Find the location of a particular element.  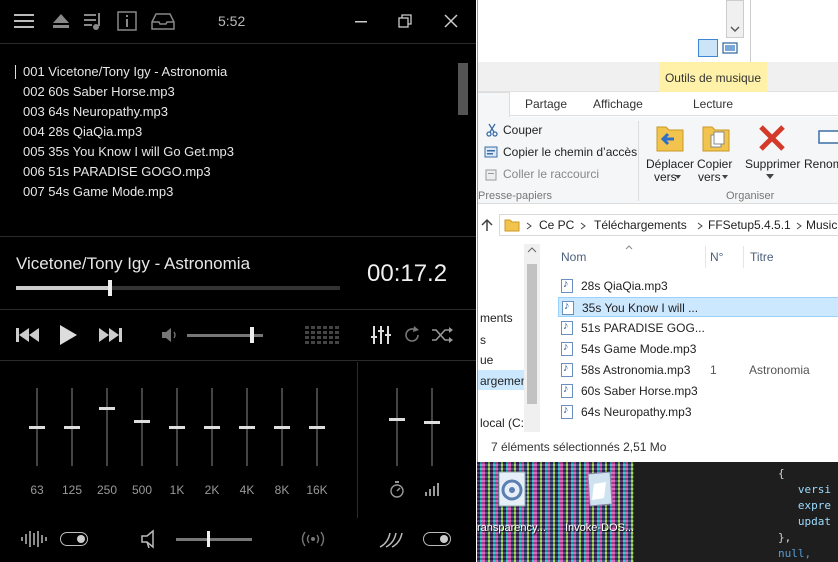

file-row: 64s Neuropathy.mp3 is located at coordinates (698, 412).